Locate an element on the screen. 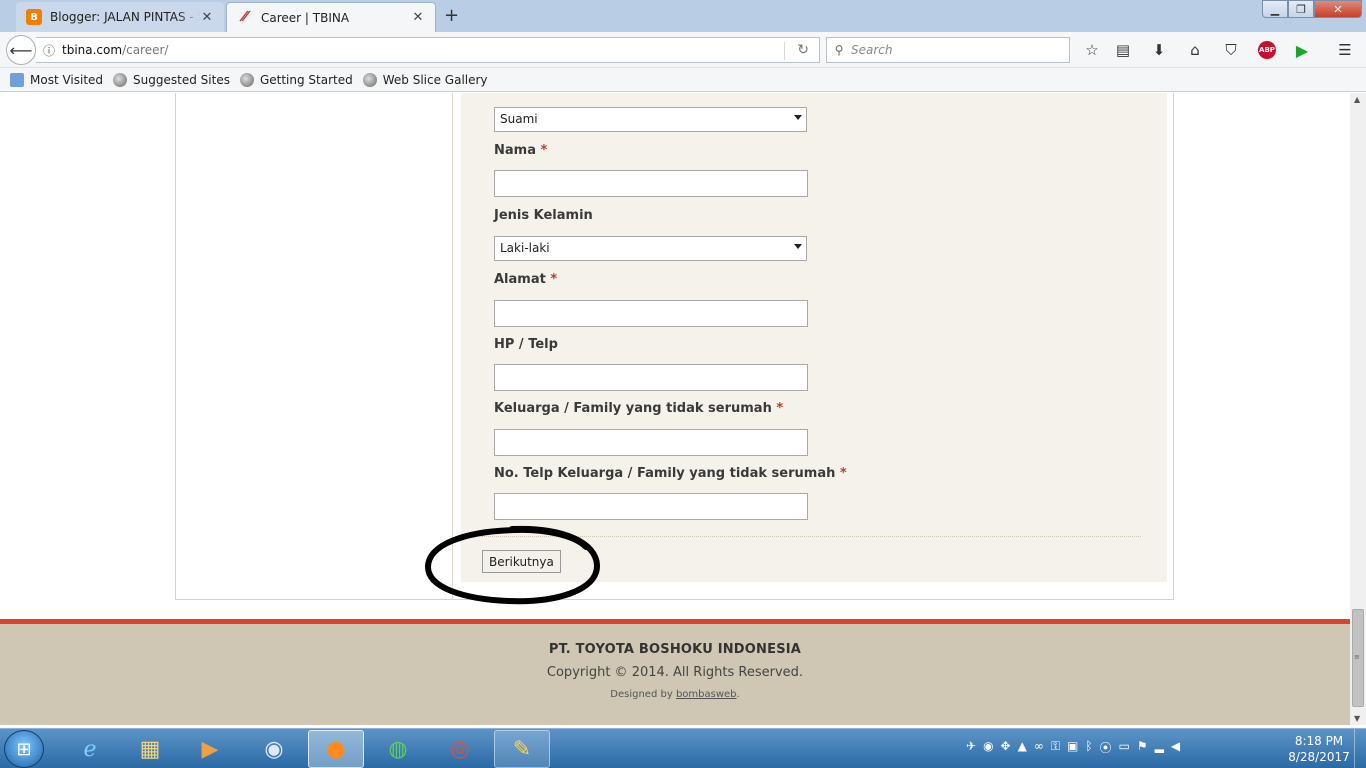 This screenshot has height=768, width=1366. signal-icon: ▂ is located at coordinates (1159, 747).